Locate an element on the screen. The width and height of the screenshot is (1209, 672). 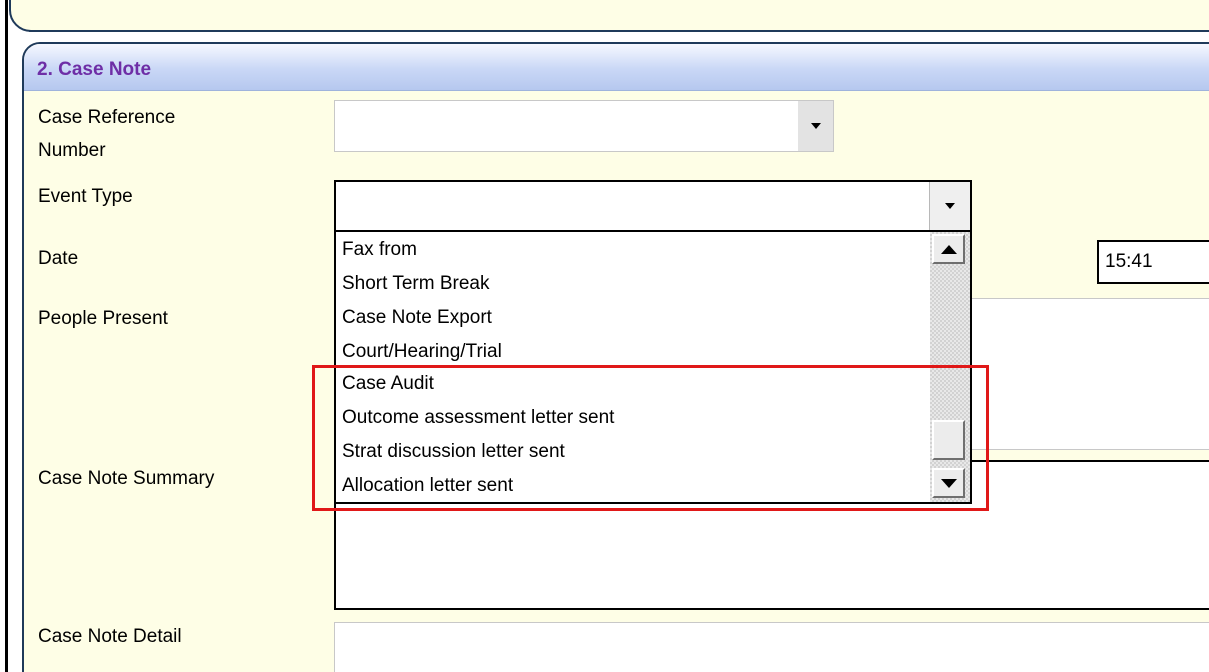
event-type-dropdown-button is located at coordinates (949, 206).